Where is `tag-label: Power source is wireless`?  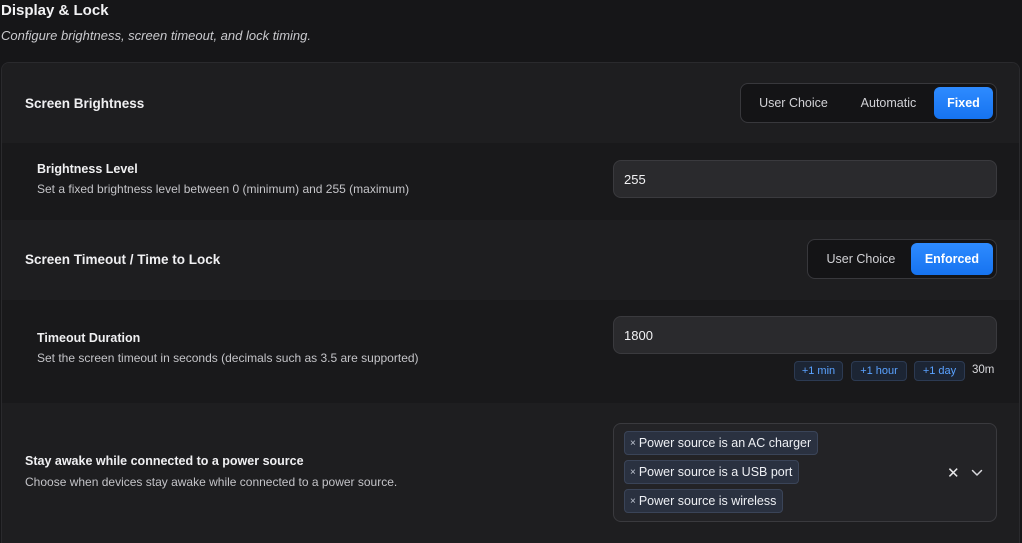
tag-label: Power source is wireless is located at coordinates (707, 501).